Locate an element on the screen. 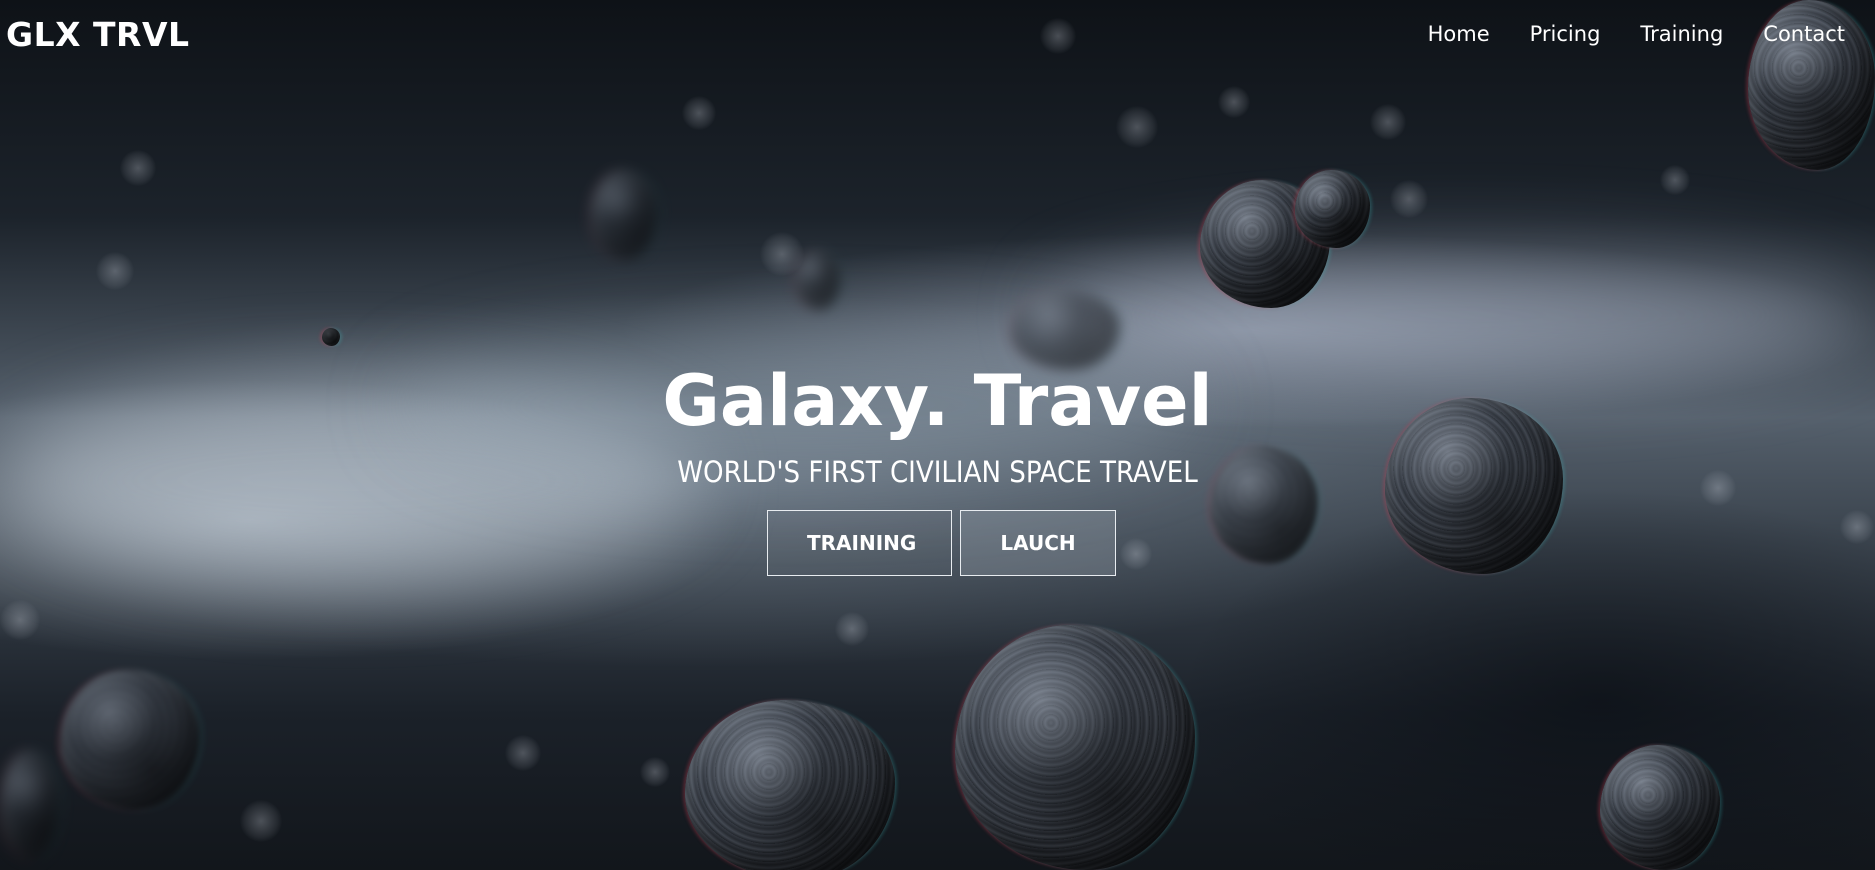 The image size is (1875, 870). hero-buttons: TRAINING LAUCH is located at coordinates (937, 543).